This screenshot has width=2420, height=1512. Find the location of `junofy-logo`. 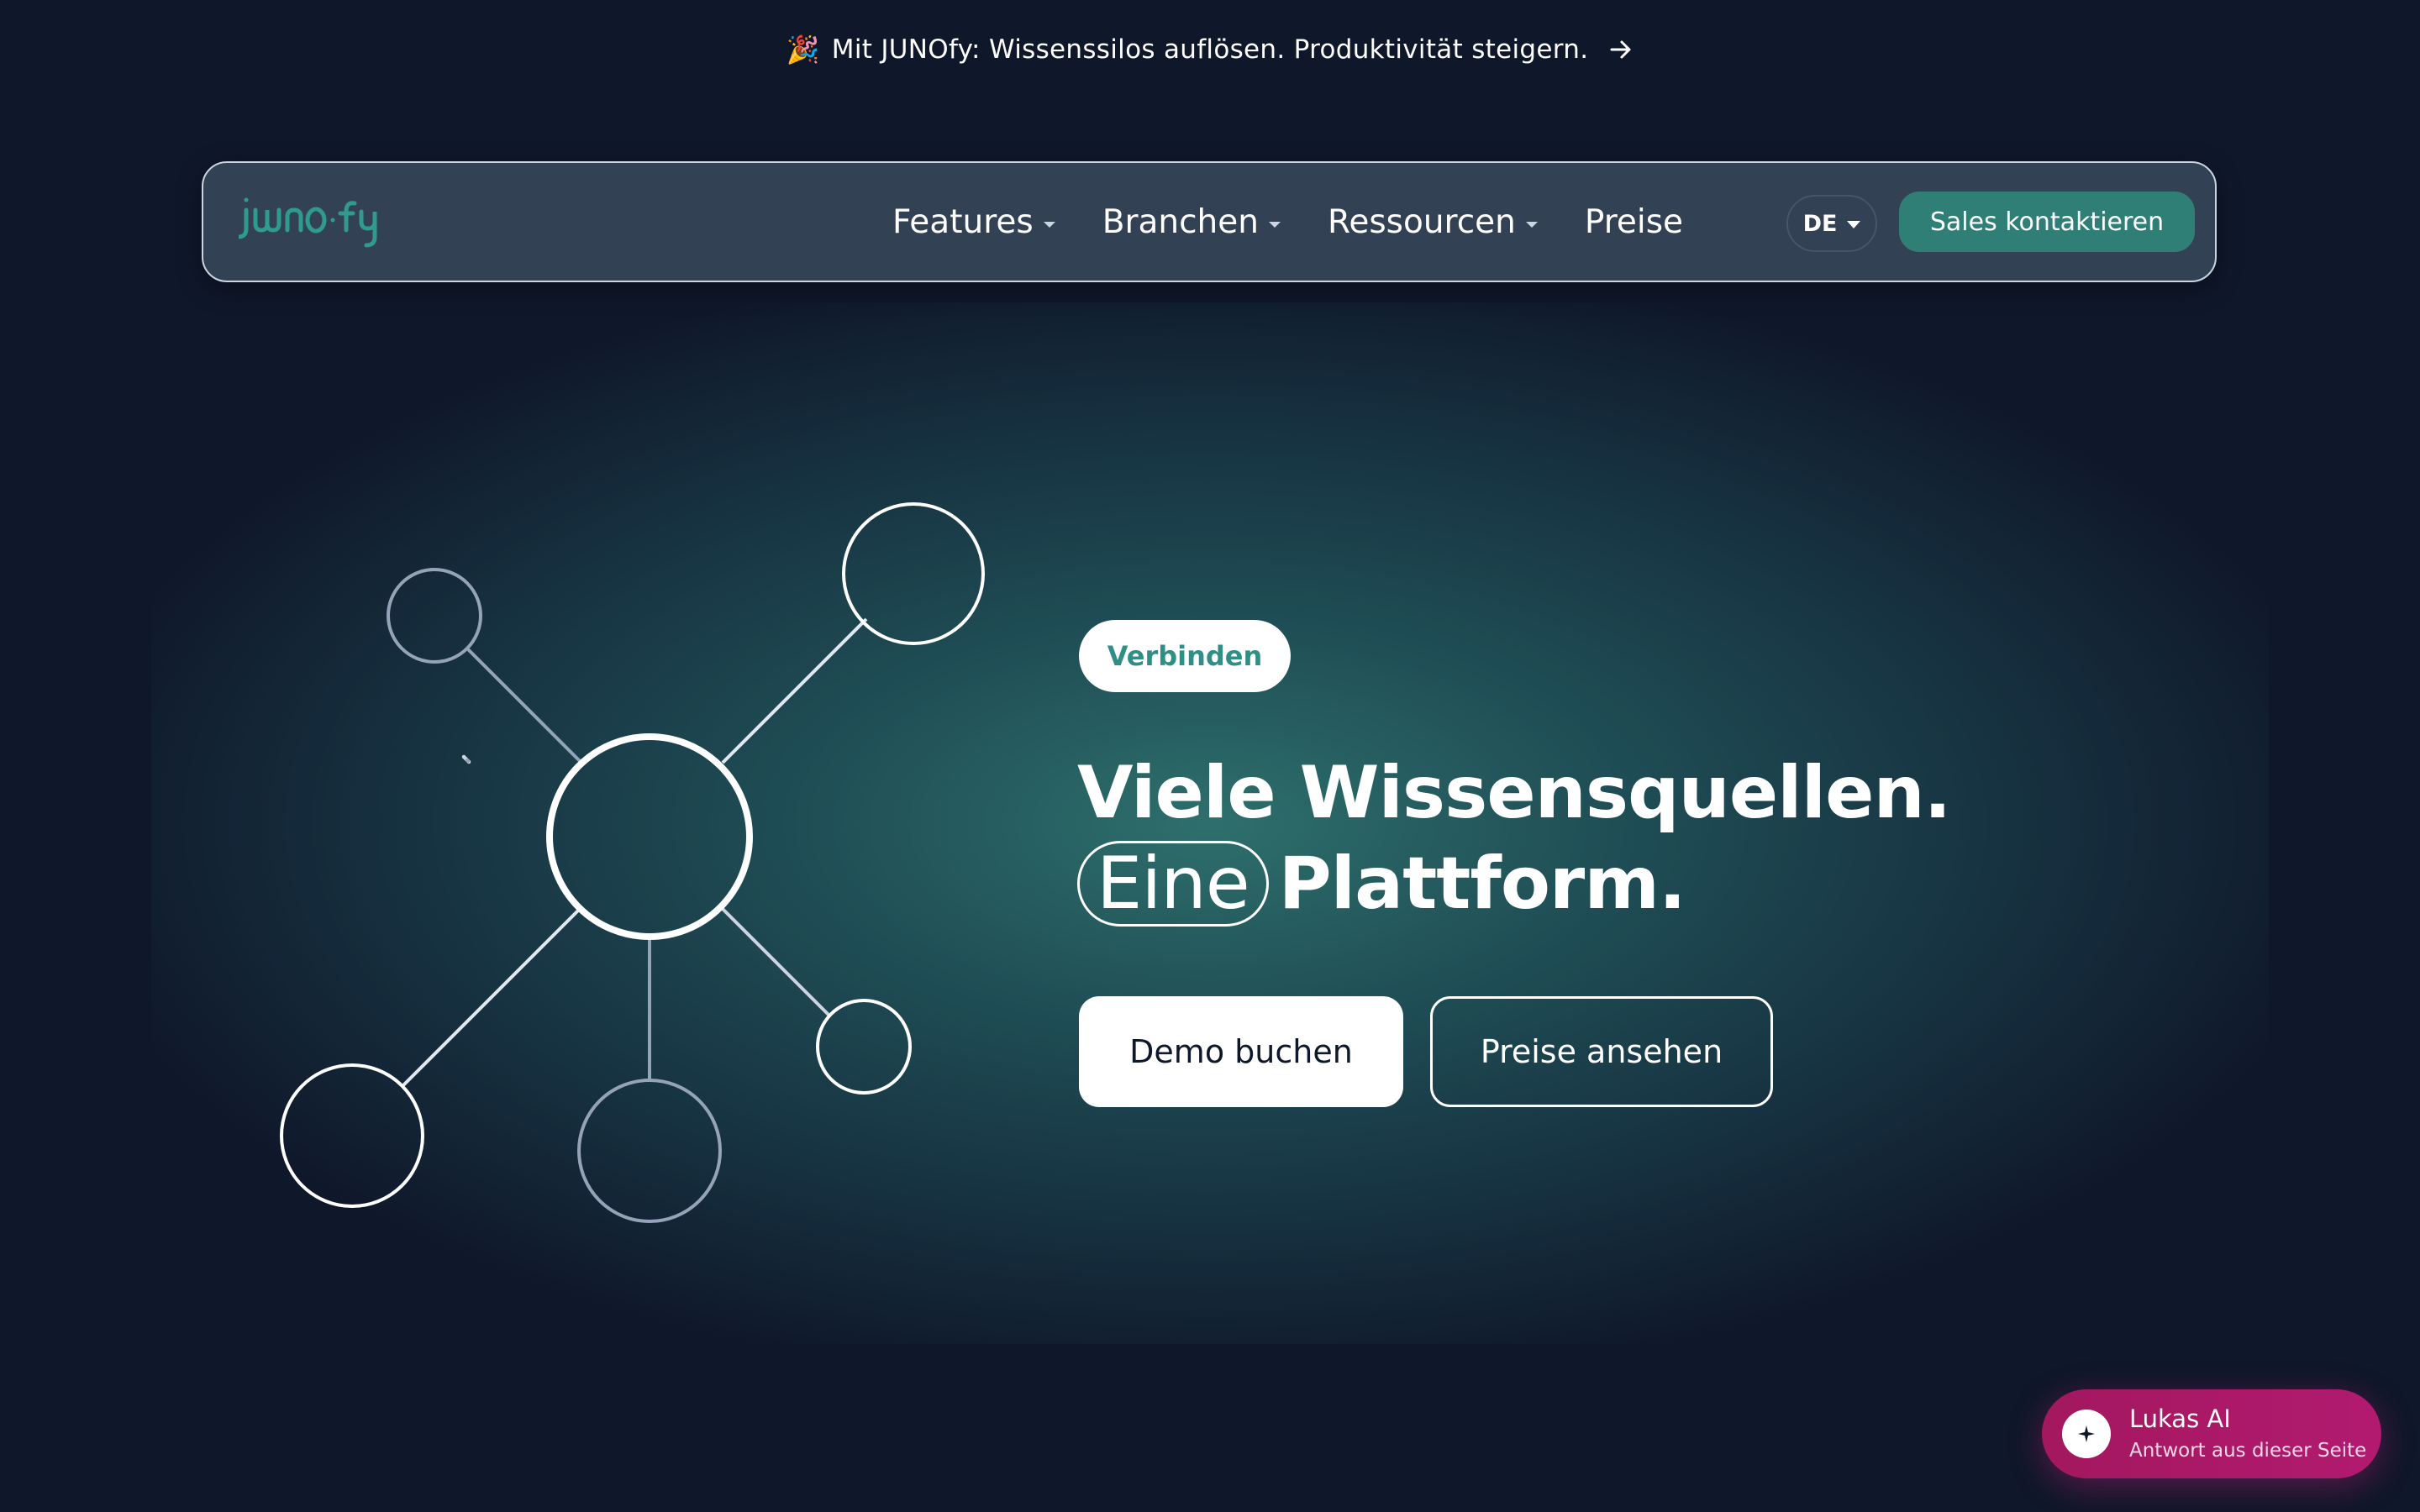

junofy-logo is located at coordinates (308, 223).